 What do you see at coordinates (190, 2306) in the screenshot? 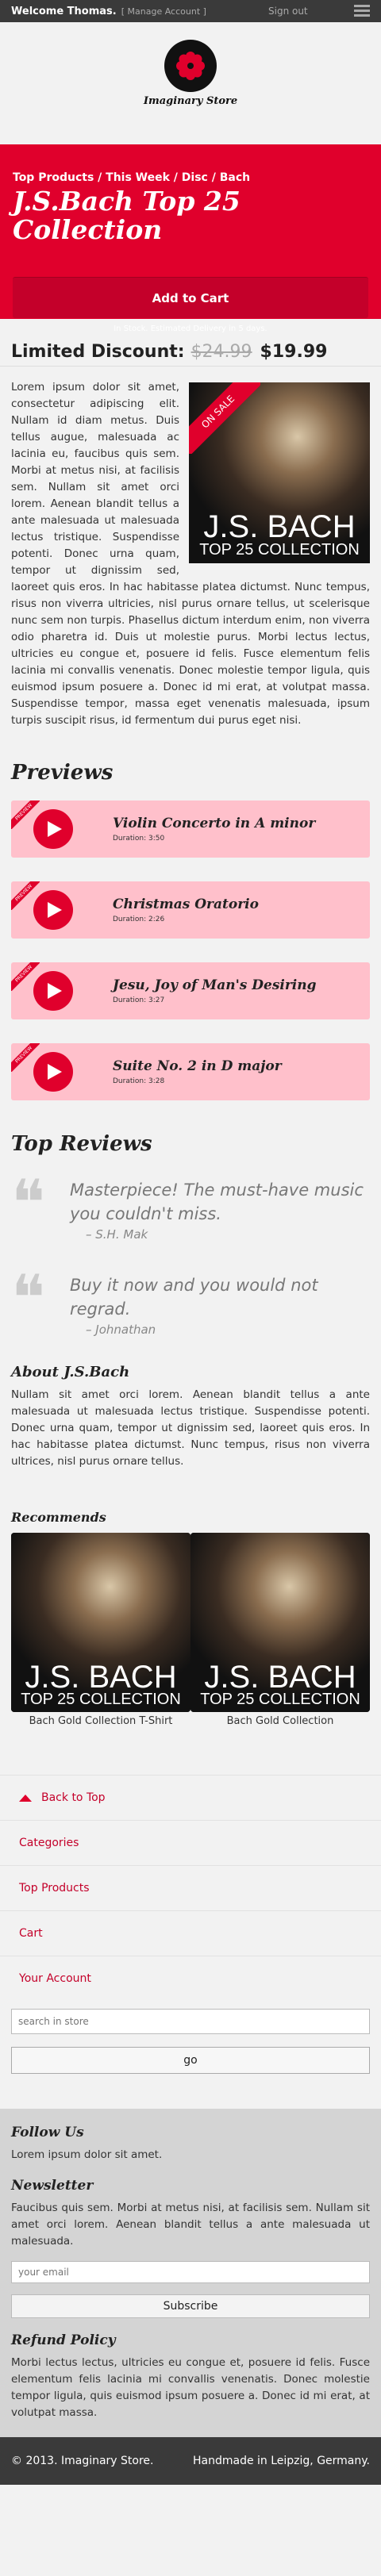
I see `subscribe-button: Subscribe` at bounding box center [190, 2306].